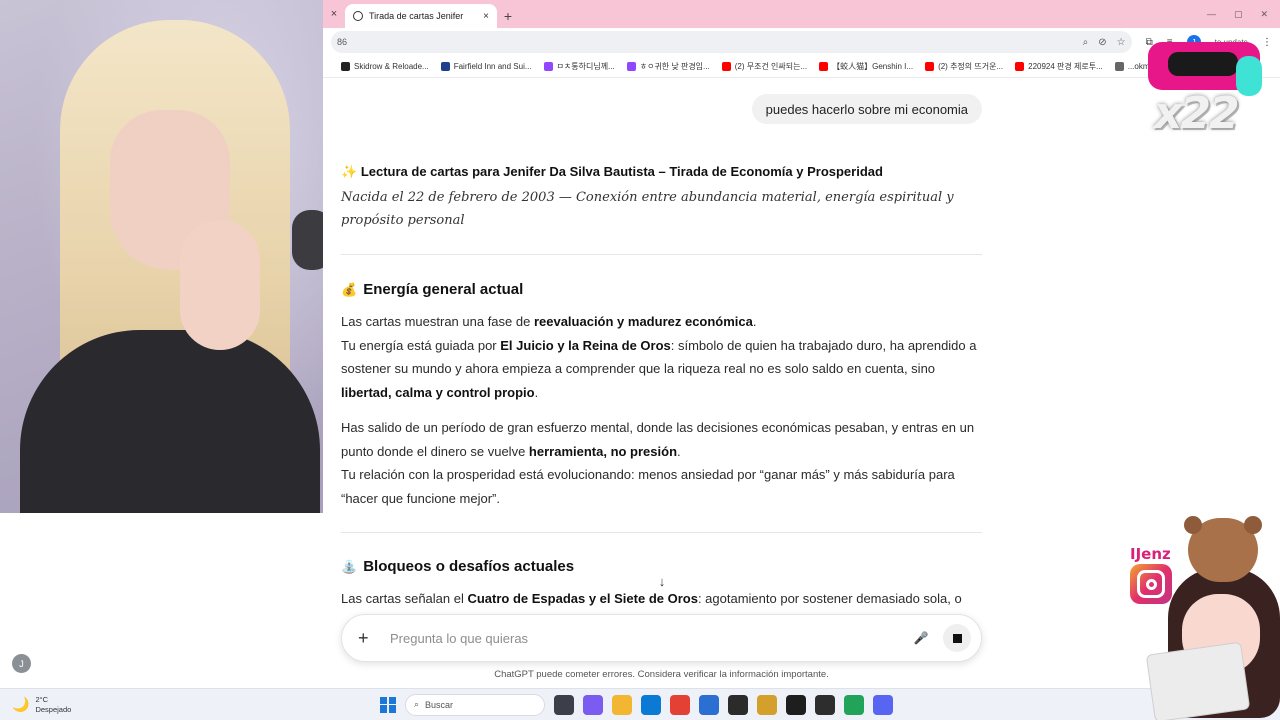 Image resolution: width=1280 pixels, height=720 pixels. What do you see at coordinates (190, 705) in the screenshot?
I see `weather-widget: 🌙 2°C Despejado` at bounding box center [190, 705].